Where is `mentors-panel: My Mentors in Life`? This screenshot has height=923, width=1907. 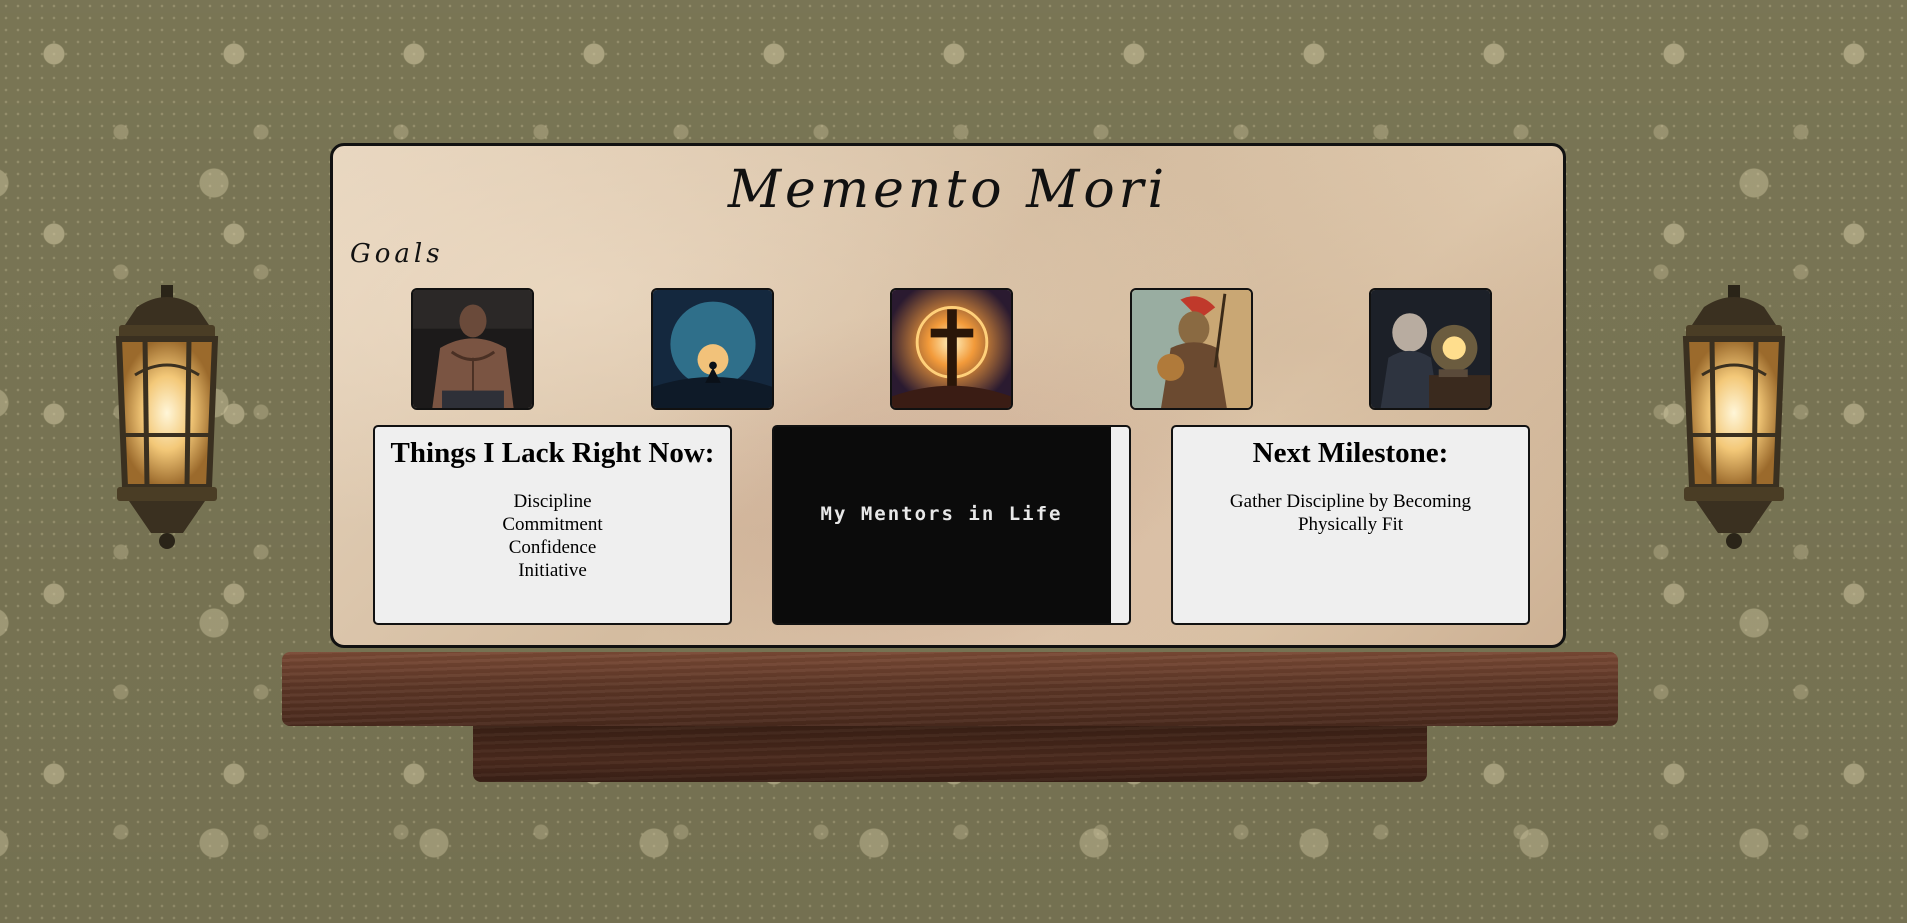
mentors-panel: My Mentors in Life is located at coordinates (951, 525).